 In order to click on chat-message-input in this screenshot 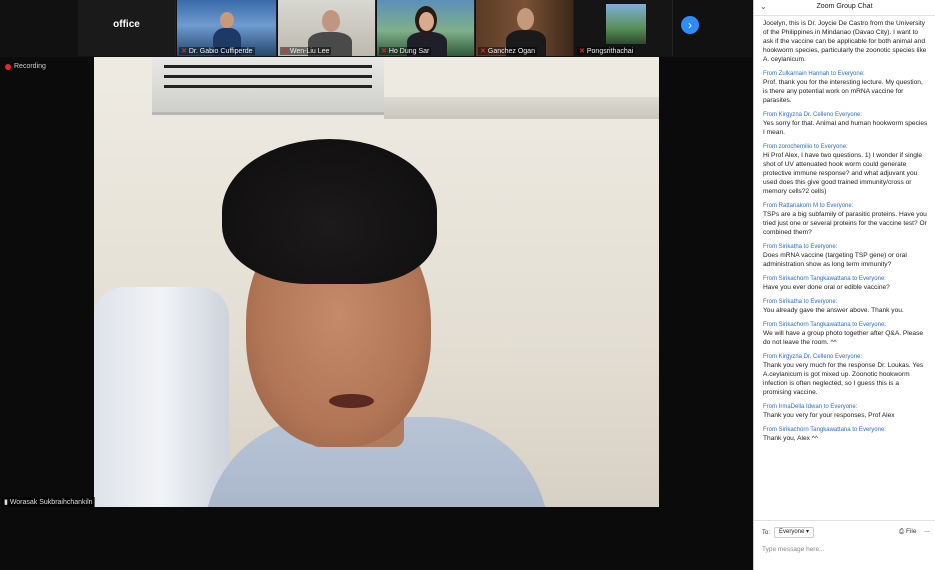, I will do `click(846, 549)`.